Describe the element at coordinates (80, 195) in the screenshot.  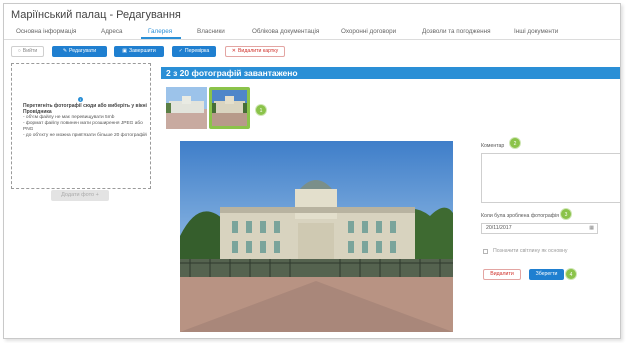
I see `add-photo-button: Додати фото +` at that location.